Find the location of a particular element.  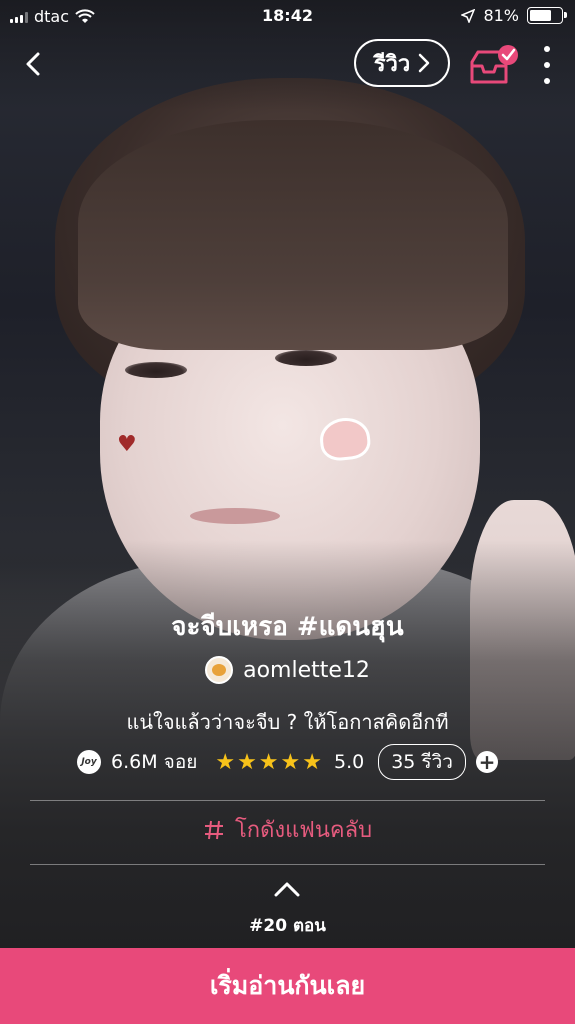

read-count: 6.6M จอย is located at coordinates (154, 762).